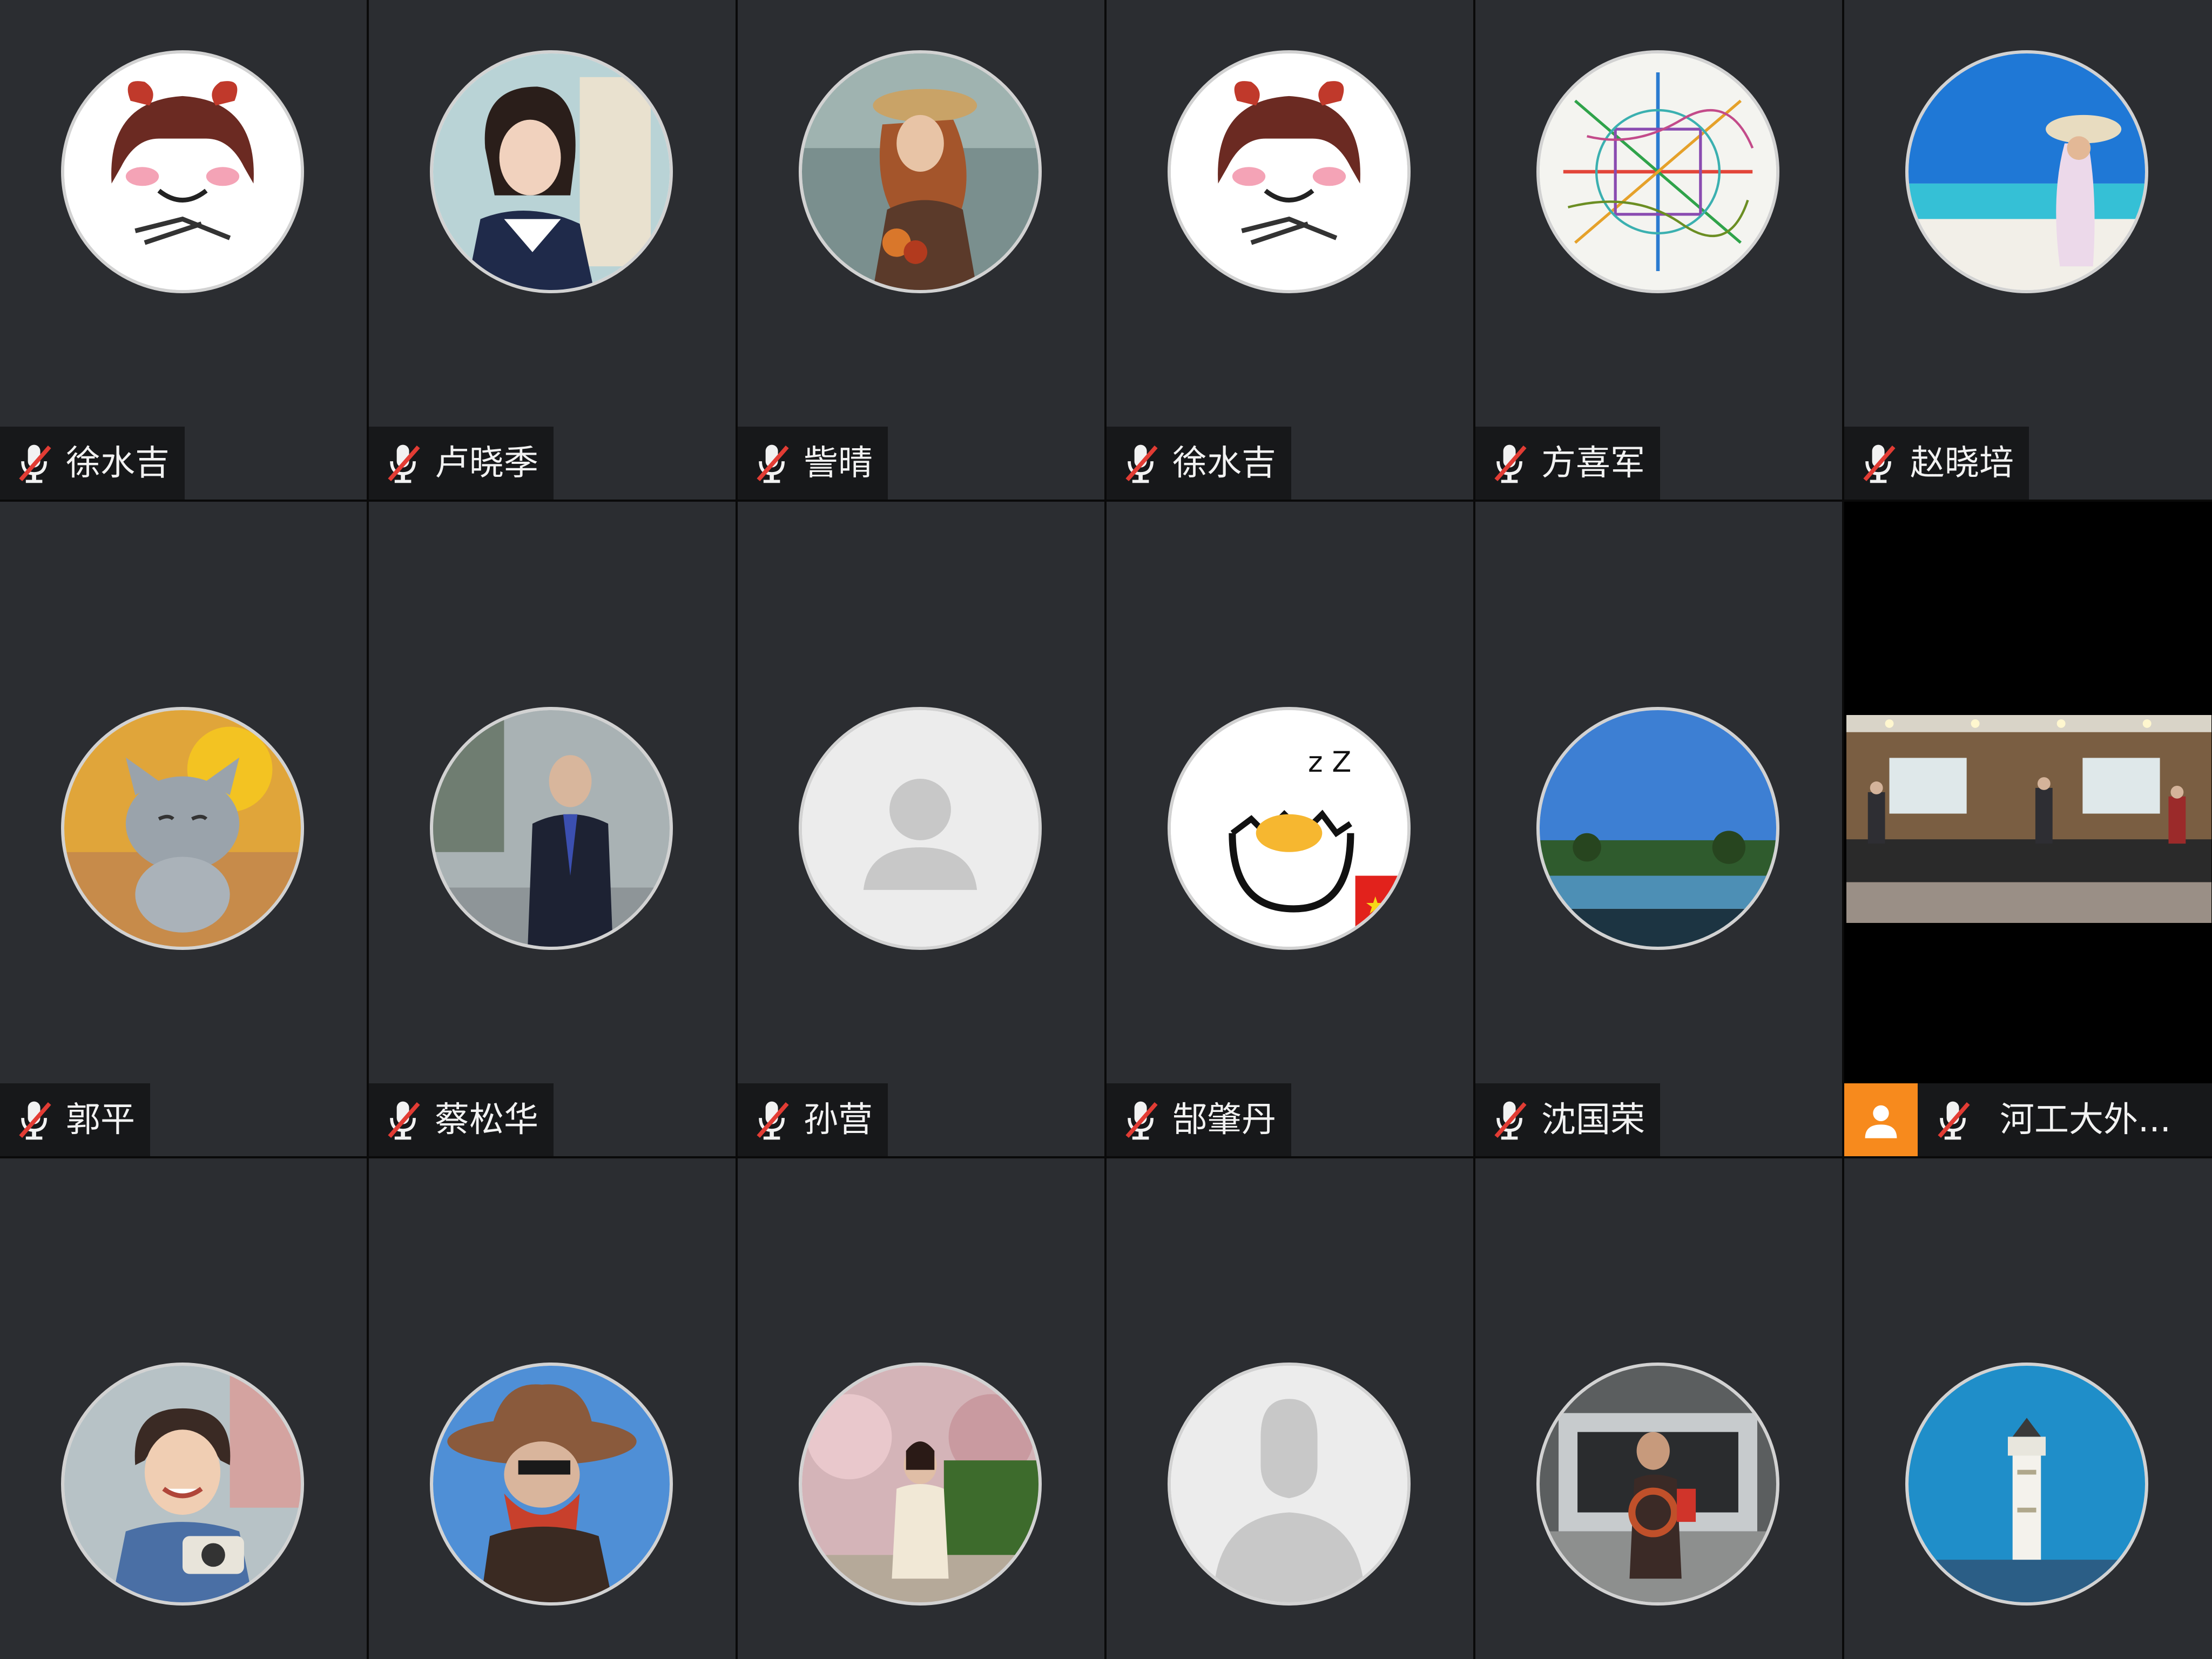 The height and width of the screenshot is (1659, 2212). I want to click on participant-tile: 赵晓培, so click(2028, 250).